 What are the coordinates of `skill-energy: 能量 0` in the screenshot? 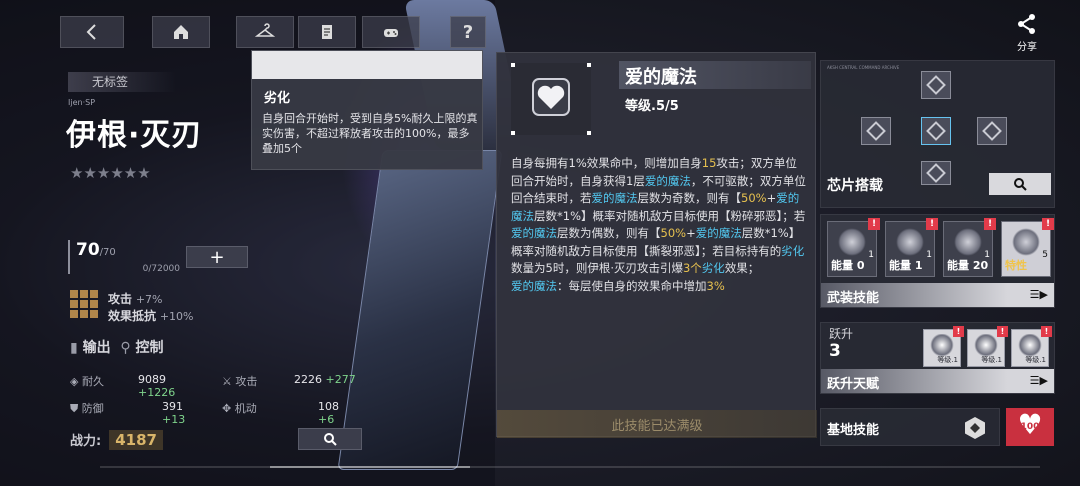 It's located at (848, 265).